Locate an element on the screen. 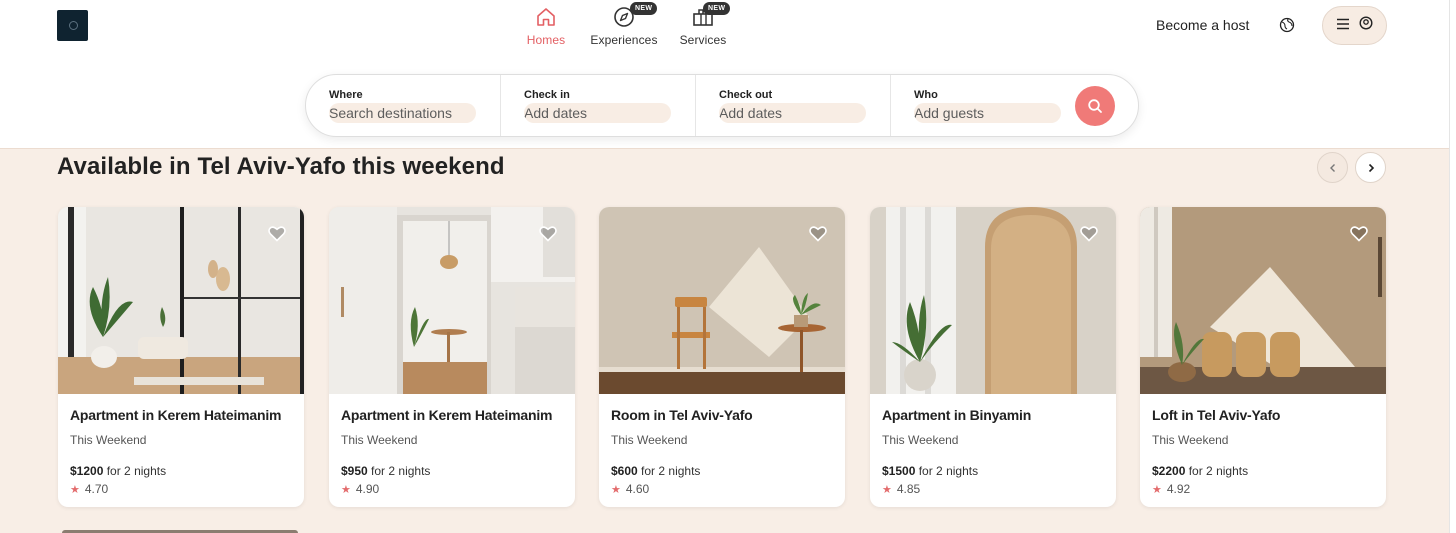  price-amount: $2200 is located at coordinates (1169, 471).